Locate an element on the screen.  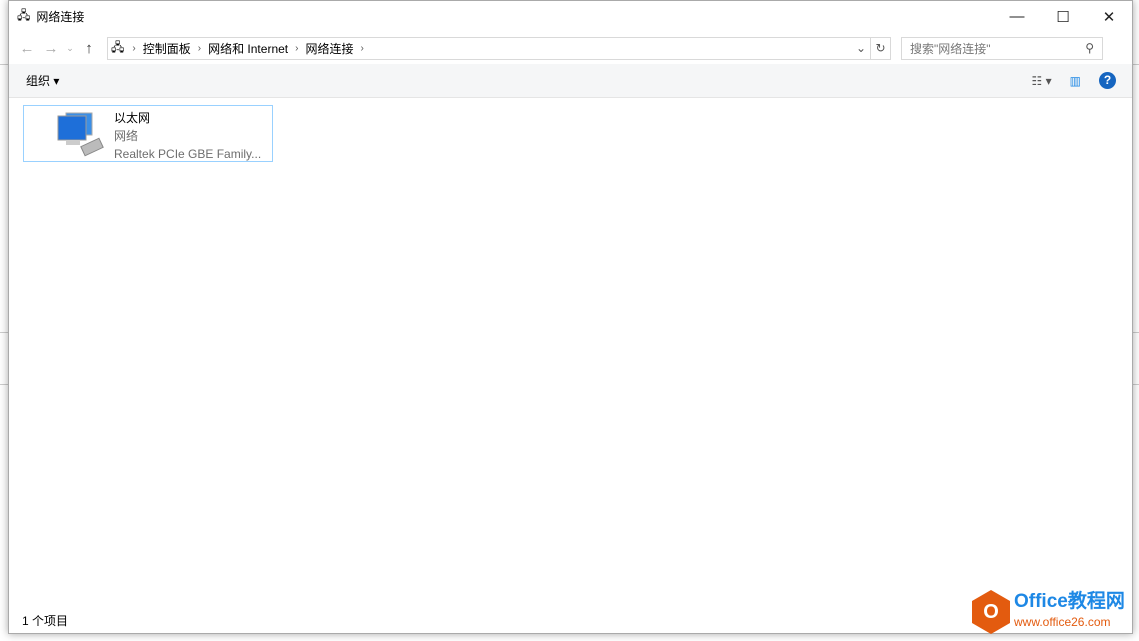
breadcrumb-network-internet: 网络和 Internet is located at coordinates (248, 48).